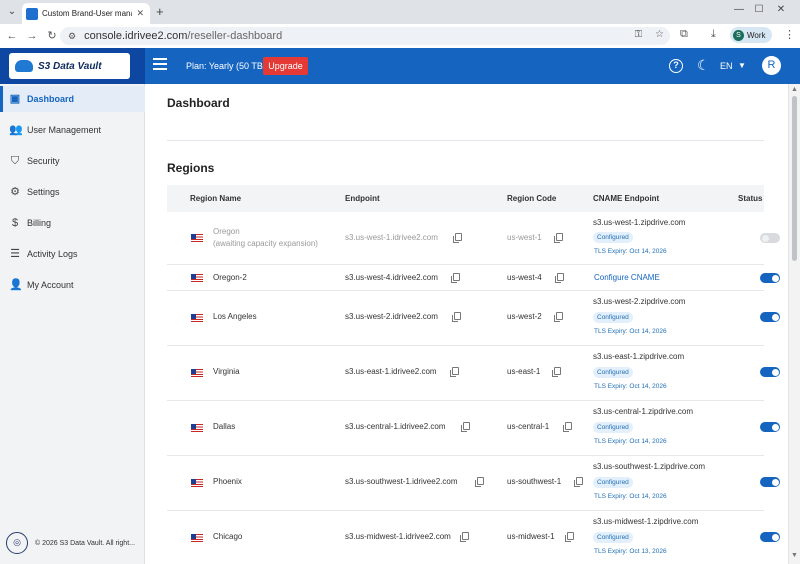  What do you see at coordinates (50, 285) in the screenshot?
I see `sidebar-item-label: My Account` at bounding box center [50, 285].